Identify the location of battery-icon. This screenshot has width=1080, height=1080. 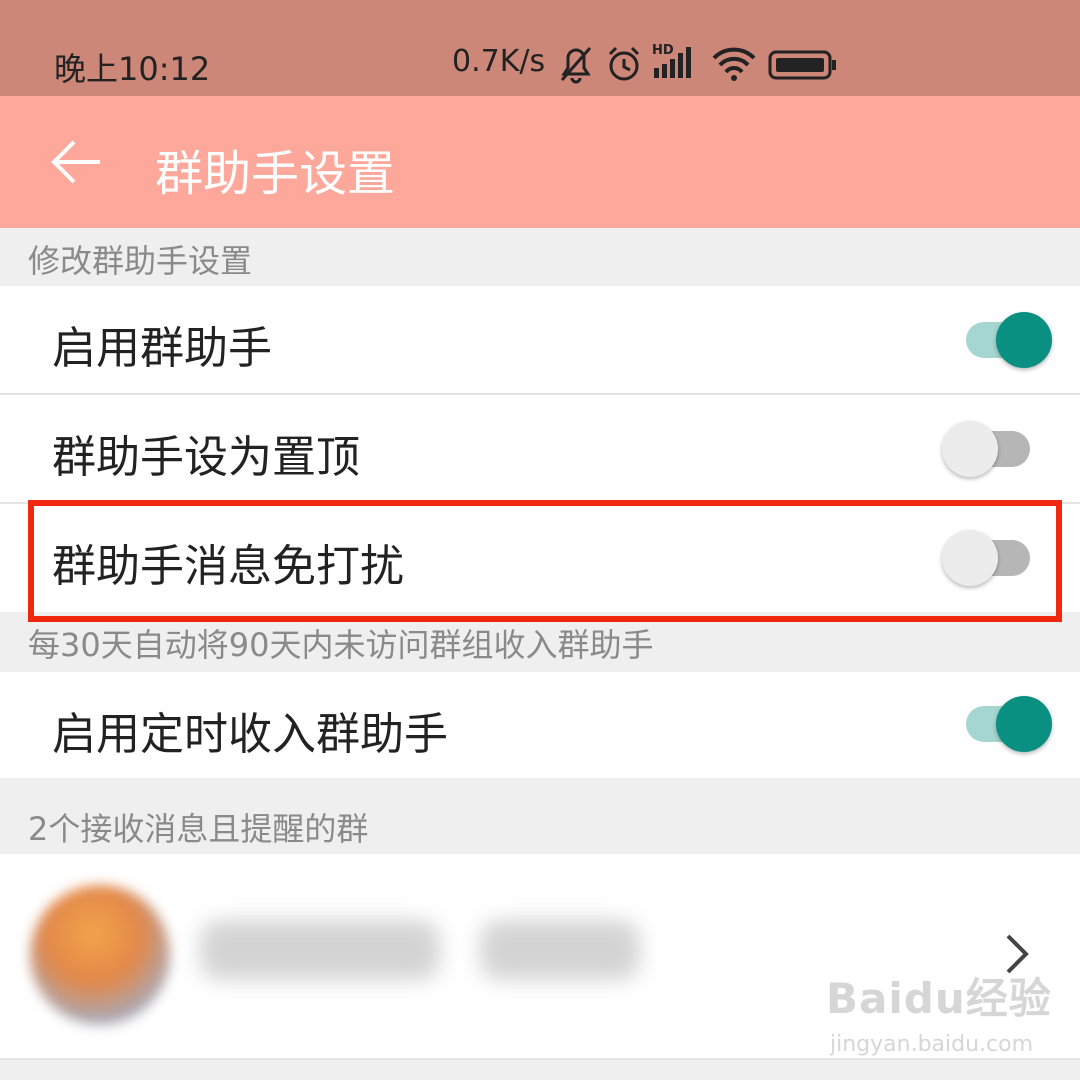
(802, 65).